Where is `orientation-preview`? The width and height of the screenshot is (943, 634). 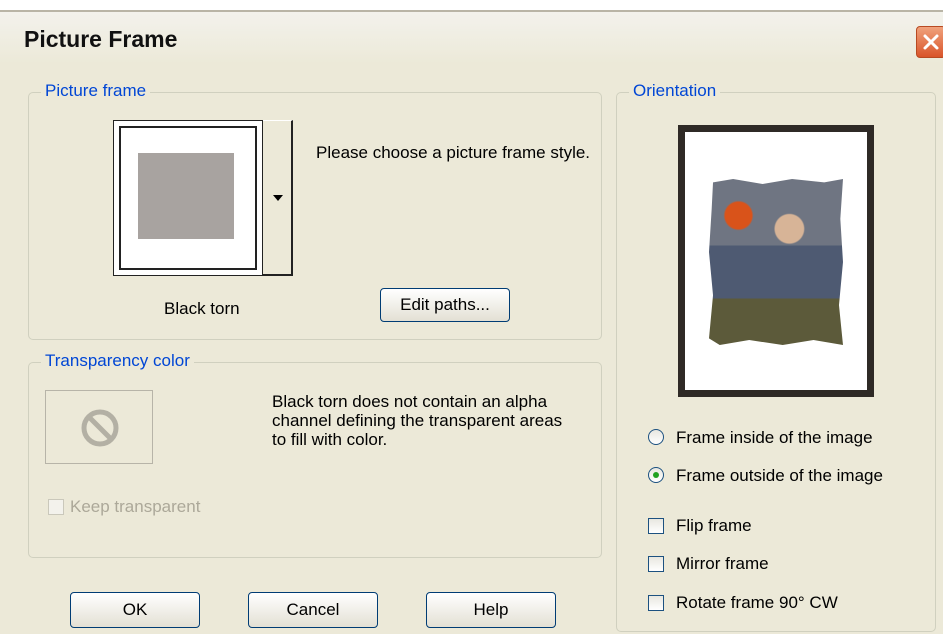 orientation-preview is located at coordinates (776, 261).